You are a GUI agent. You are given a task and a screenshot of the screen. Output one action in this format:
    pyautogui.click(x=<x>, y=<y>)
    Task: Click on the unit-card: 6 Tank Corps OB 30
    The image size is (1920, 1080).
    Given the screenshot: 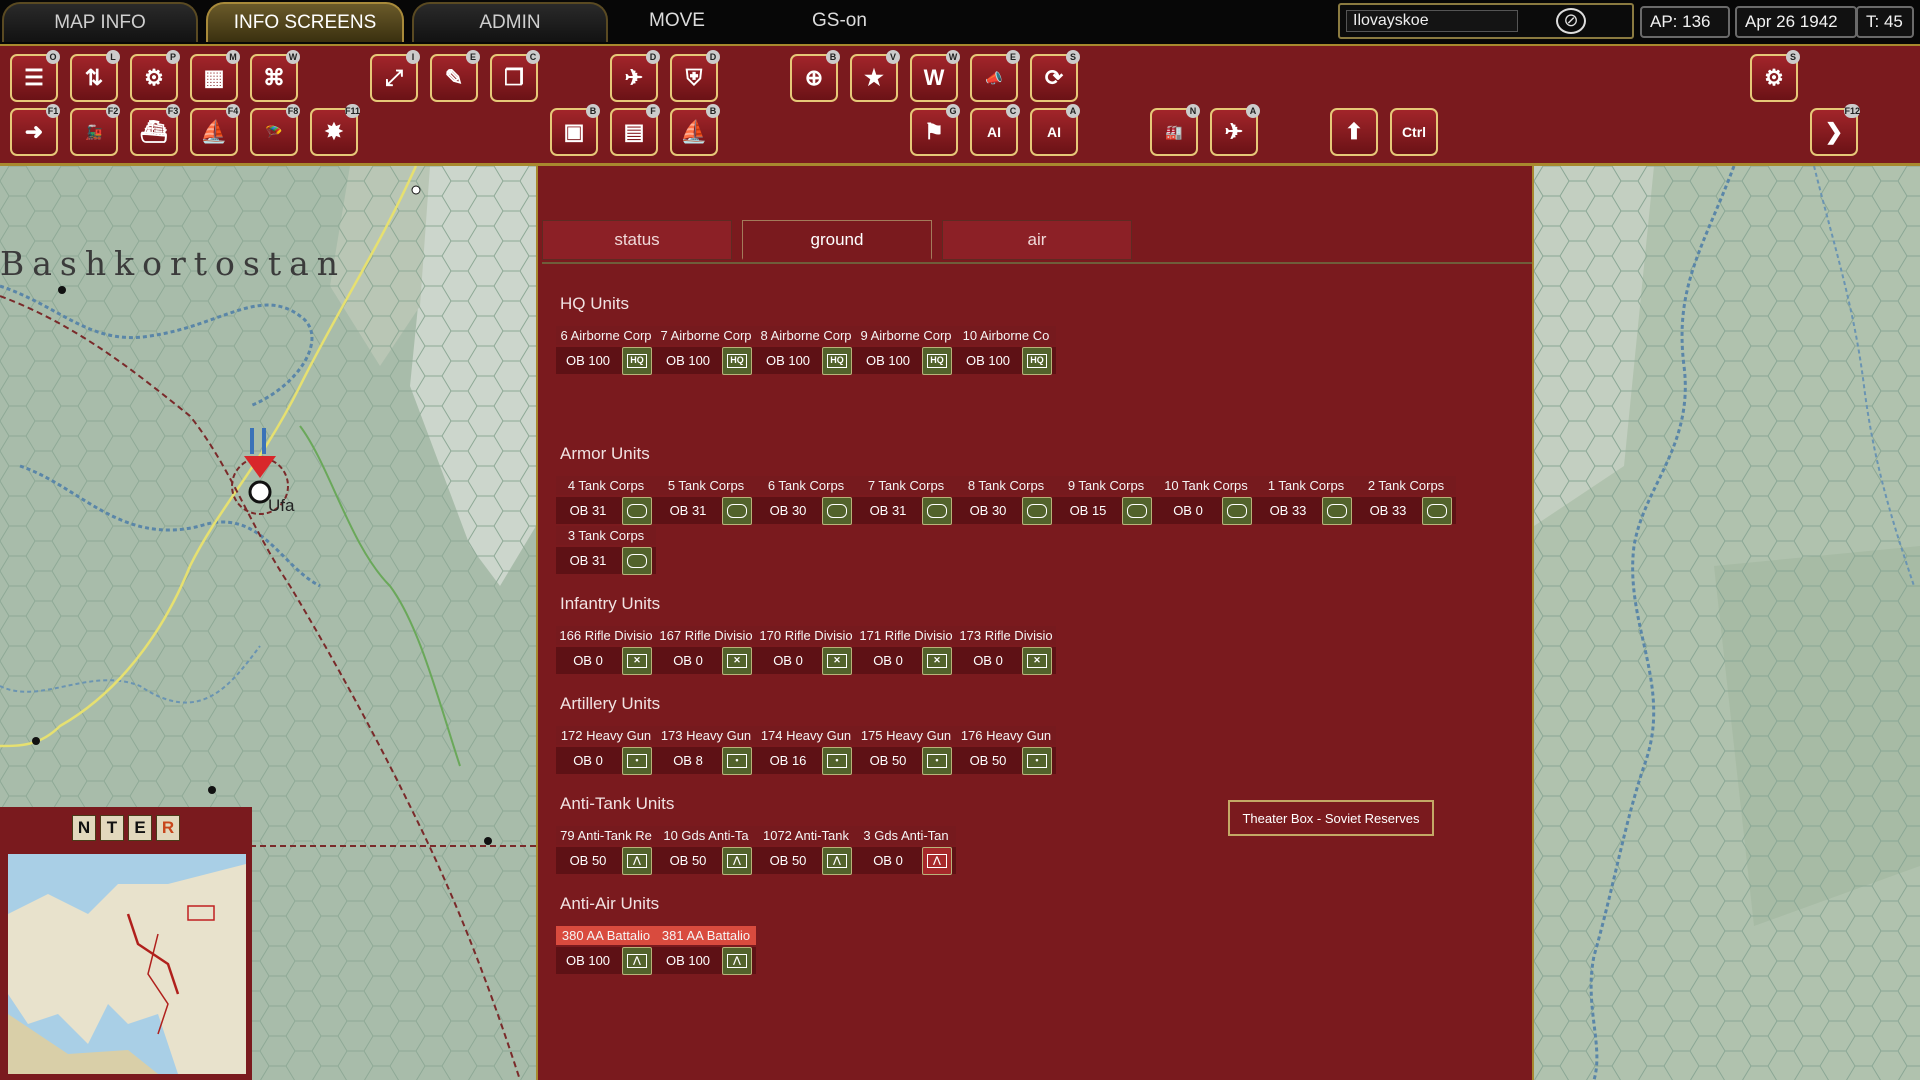 What is the action you would take?
    pyautogui.click(x=806, y=500)
    